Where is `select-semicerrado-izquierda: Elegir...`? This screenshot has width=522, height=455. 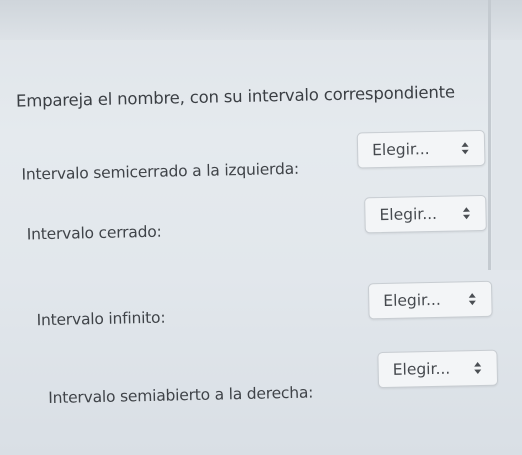
select-semicerrado-izquierda: Elegir... is located at coordinates (421, 149).